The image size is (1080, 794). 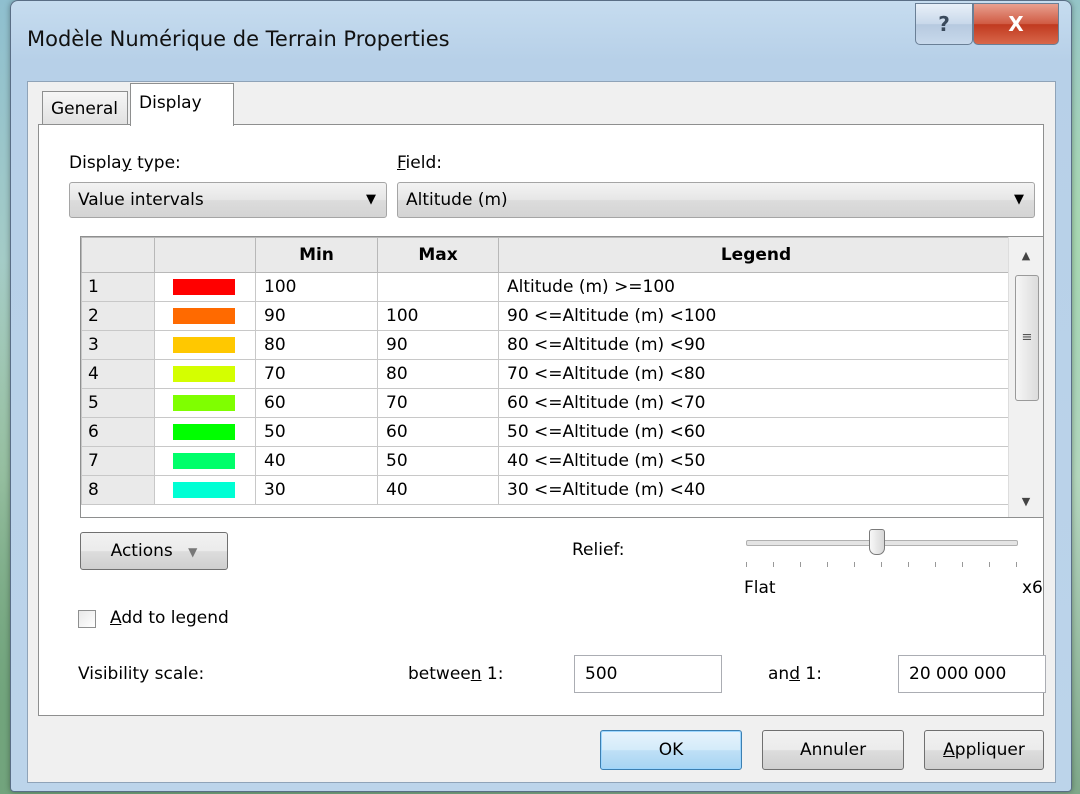 I want to click on field-label: Field:, so click(x=419, y=163).